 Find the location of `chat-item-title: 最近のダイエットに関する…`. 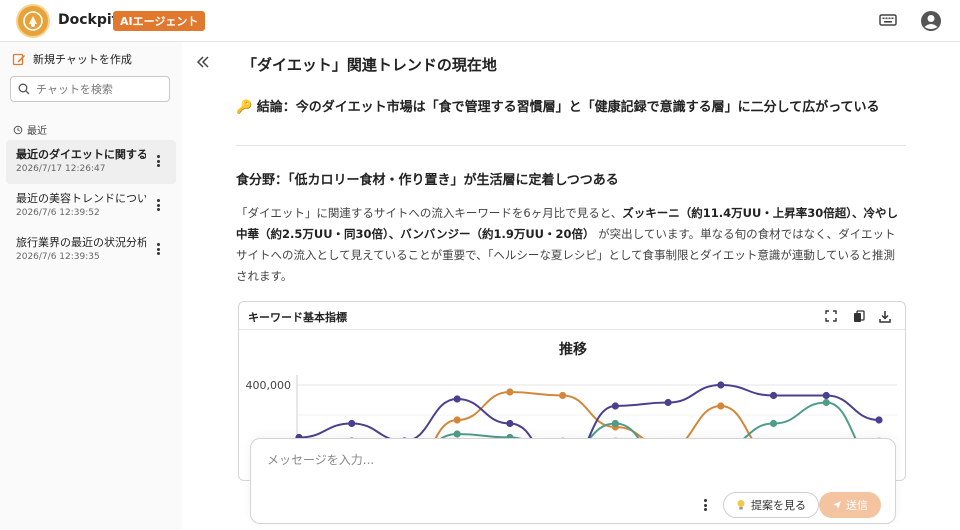

chat-item-title: 最近のダイエットに関する… is located at coordinates (81, 154).